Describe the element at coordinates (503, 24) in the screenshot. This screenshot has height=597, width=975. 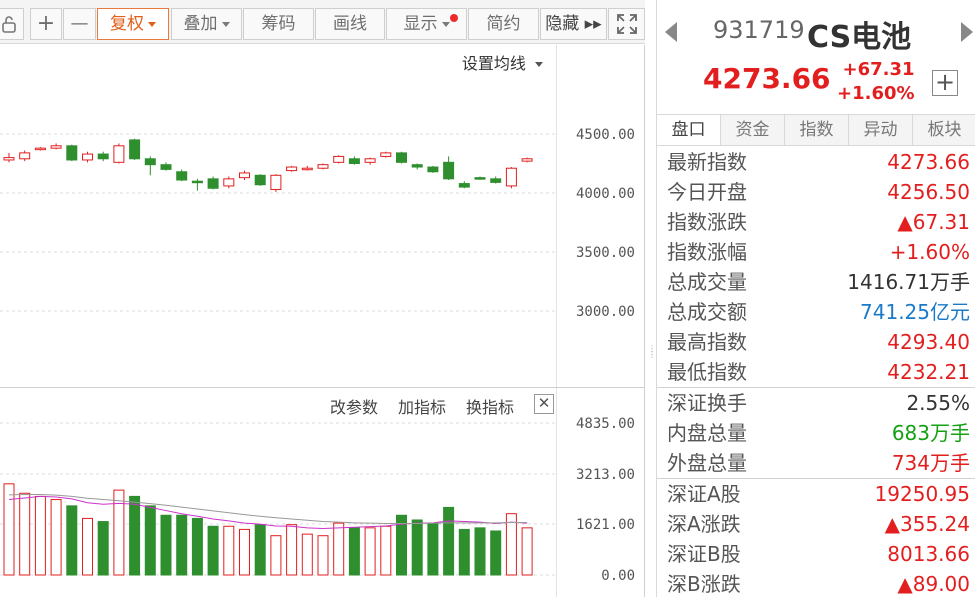
I see `simple-button: 简约` at that location.